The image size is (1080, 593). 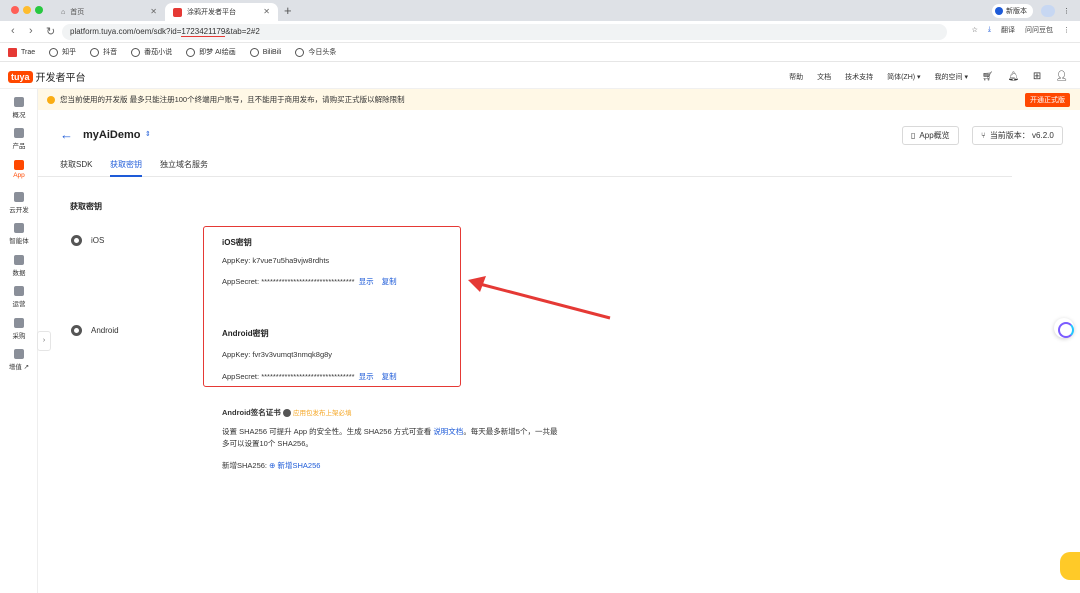 What do you see at coordinates (1037, 76) in the screenshot?
I see `apps-grid-icon: ⊞` at bounding box center [1037, 76].